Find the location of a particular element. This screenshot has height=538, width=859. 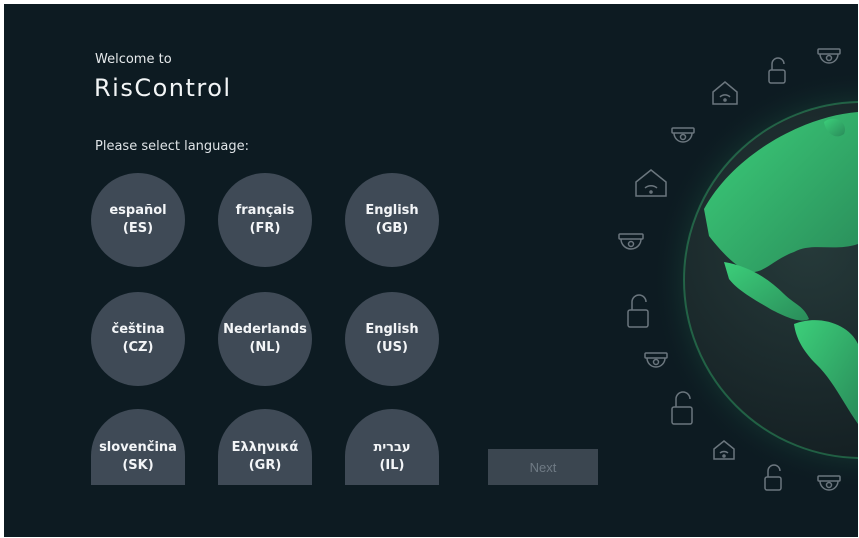

language-name: Ελληνικά is located at coordinates (265, 447).